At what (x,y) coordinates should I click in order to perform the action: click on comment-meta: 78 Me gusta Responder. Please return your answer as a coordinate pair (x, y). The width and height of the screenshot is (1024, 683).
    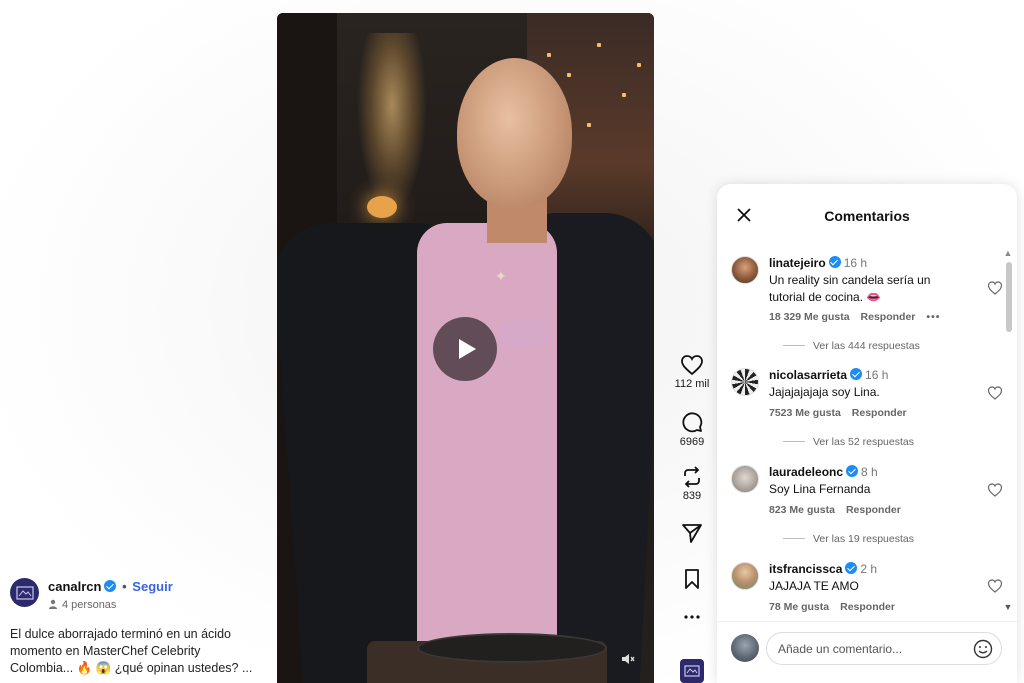
    Looking at the image, I should click on (837, 607).